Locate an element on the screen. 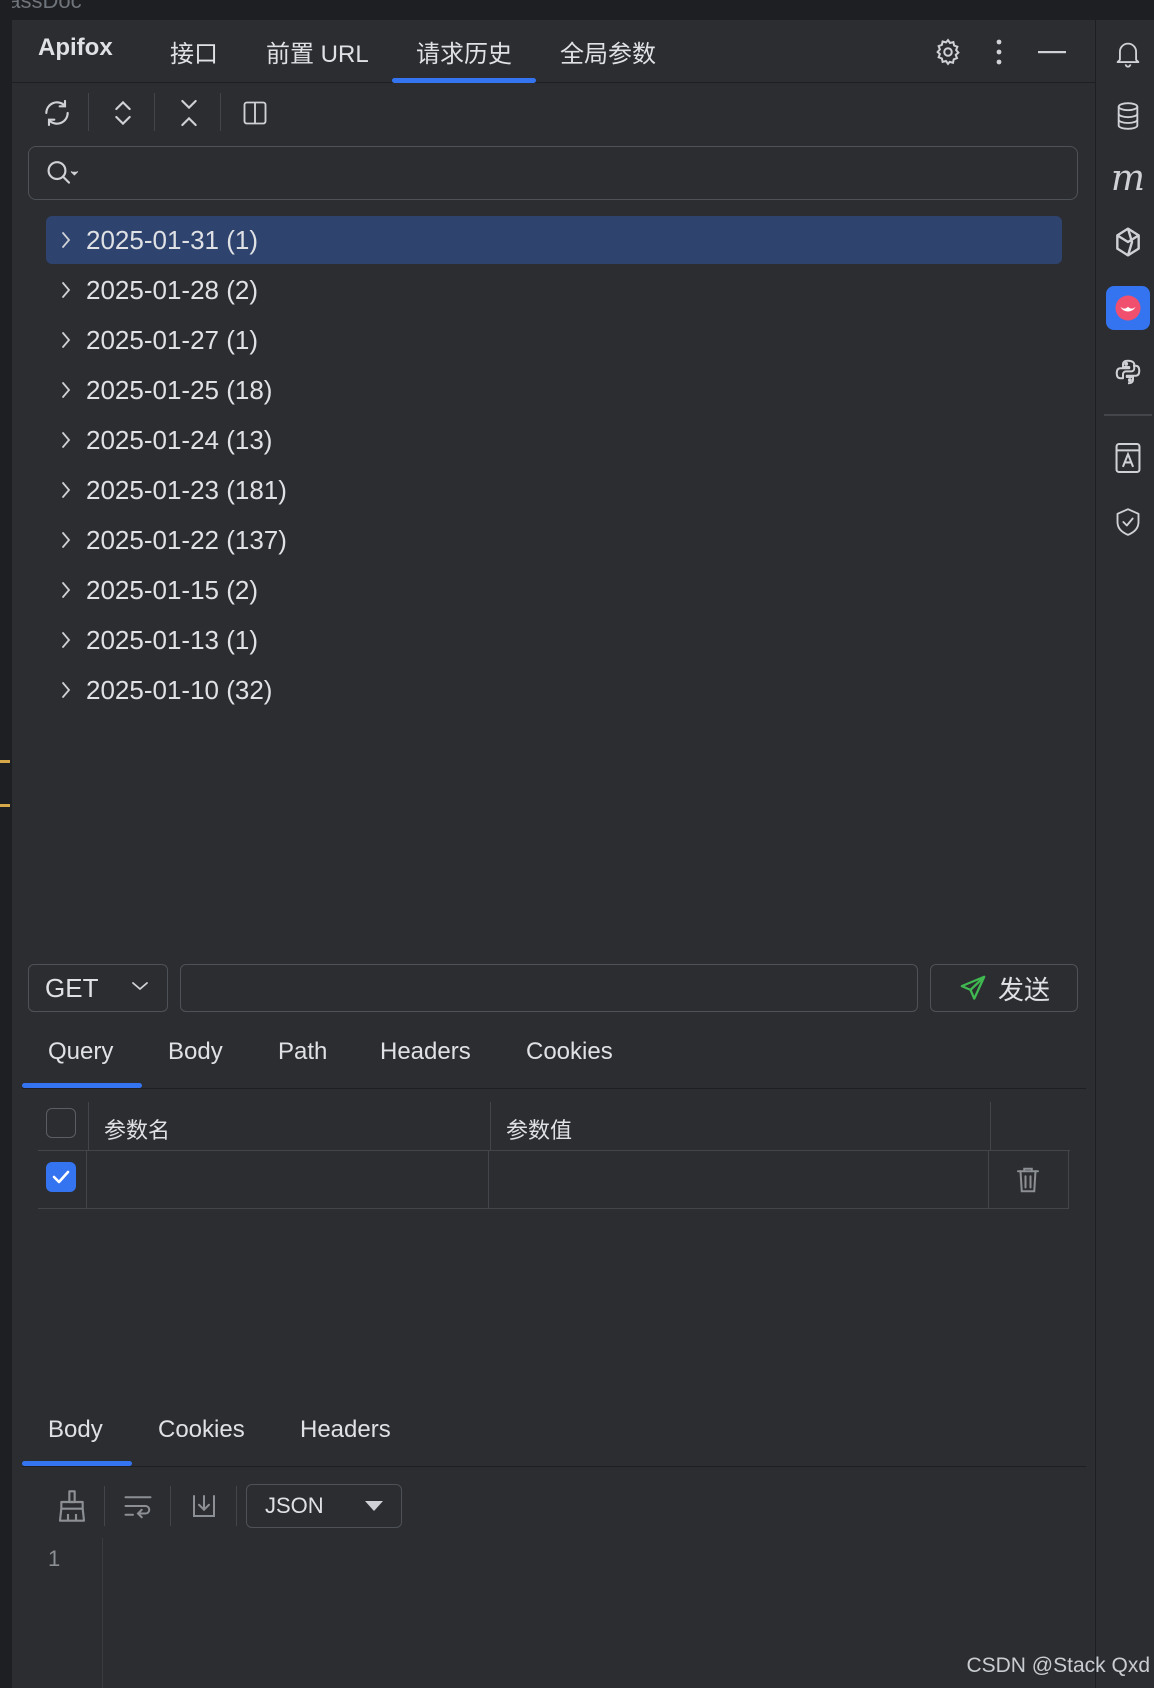 This screenshot has width=1154, height=1688. column-header-value: 参数值 is located at coordinates (539, 1130).